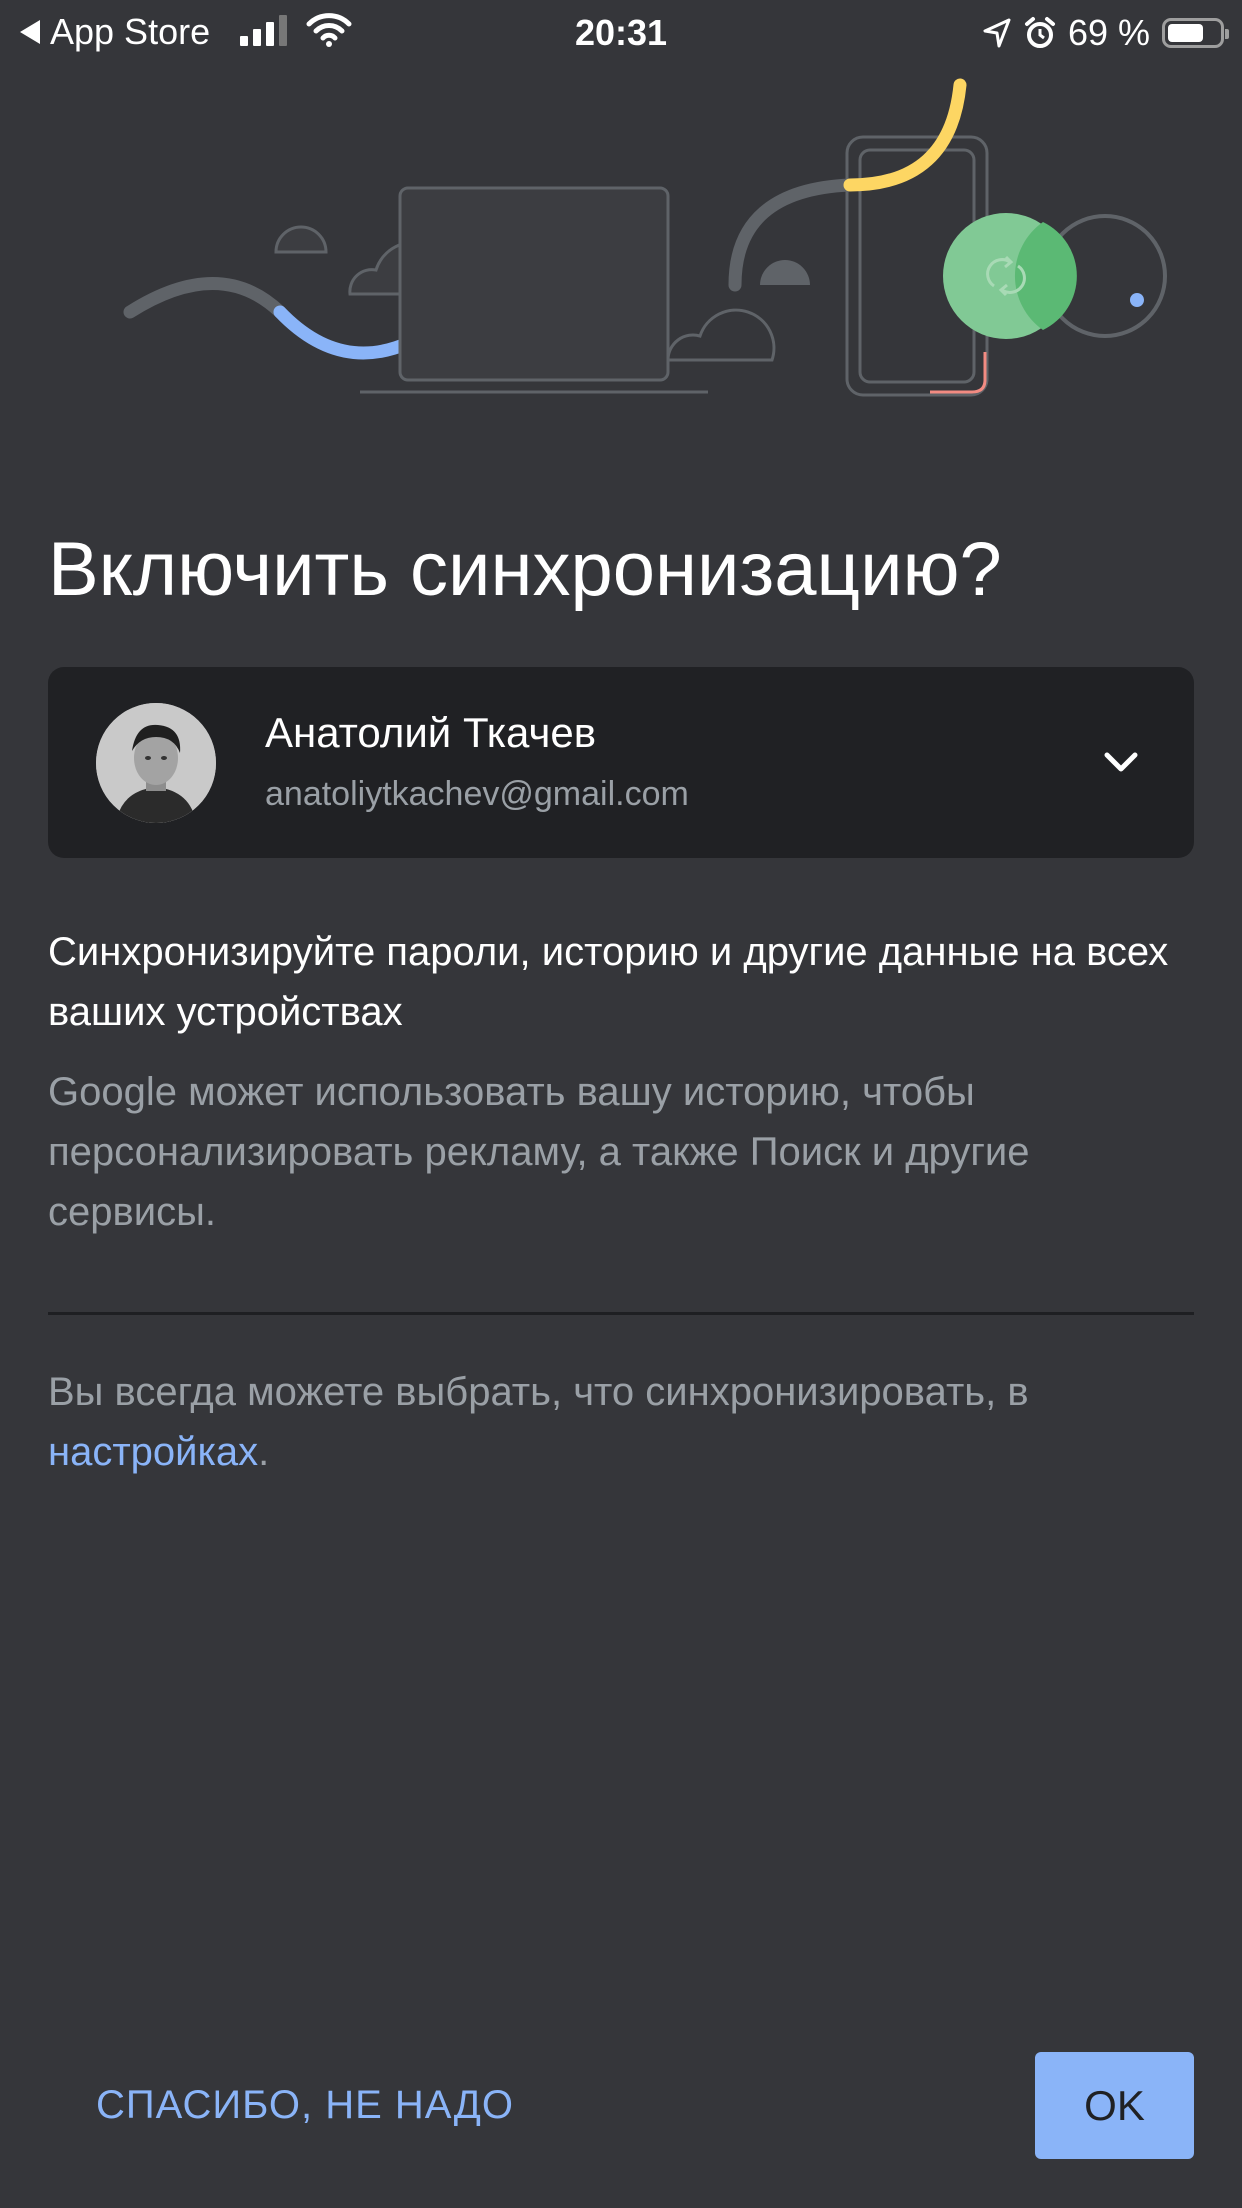 The width and height of the screenshot is (1242, 2208). What do you see at coordinates (156, 763) in the screenshot?
I see `avatar` at bounding box center [156, 763].